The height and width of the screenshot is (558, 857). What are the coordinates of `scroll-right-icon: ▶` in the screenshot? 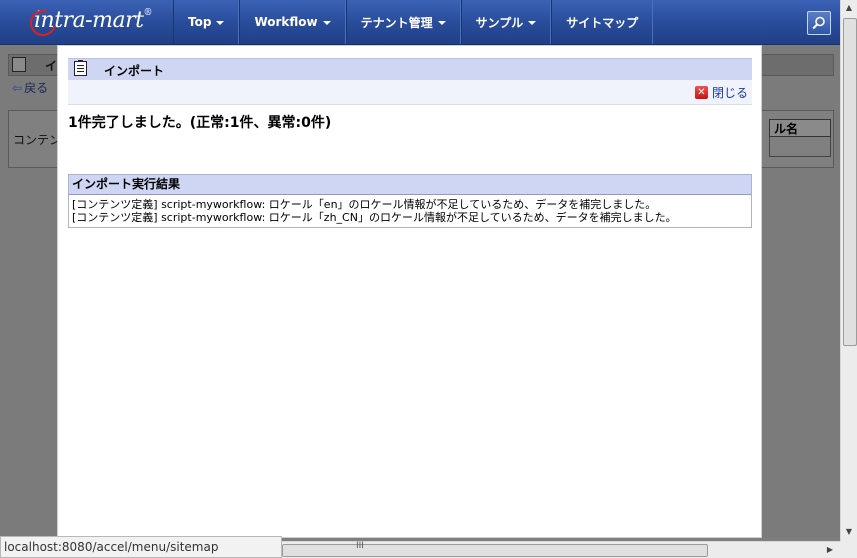 It's located at (830, 550).